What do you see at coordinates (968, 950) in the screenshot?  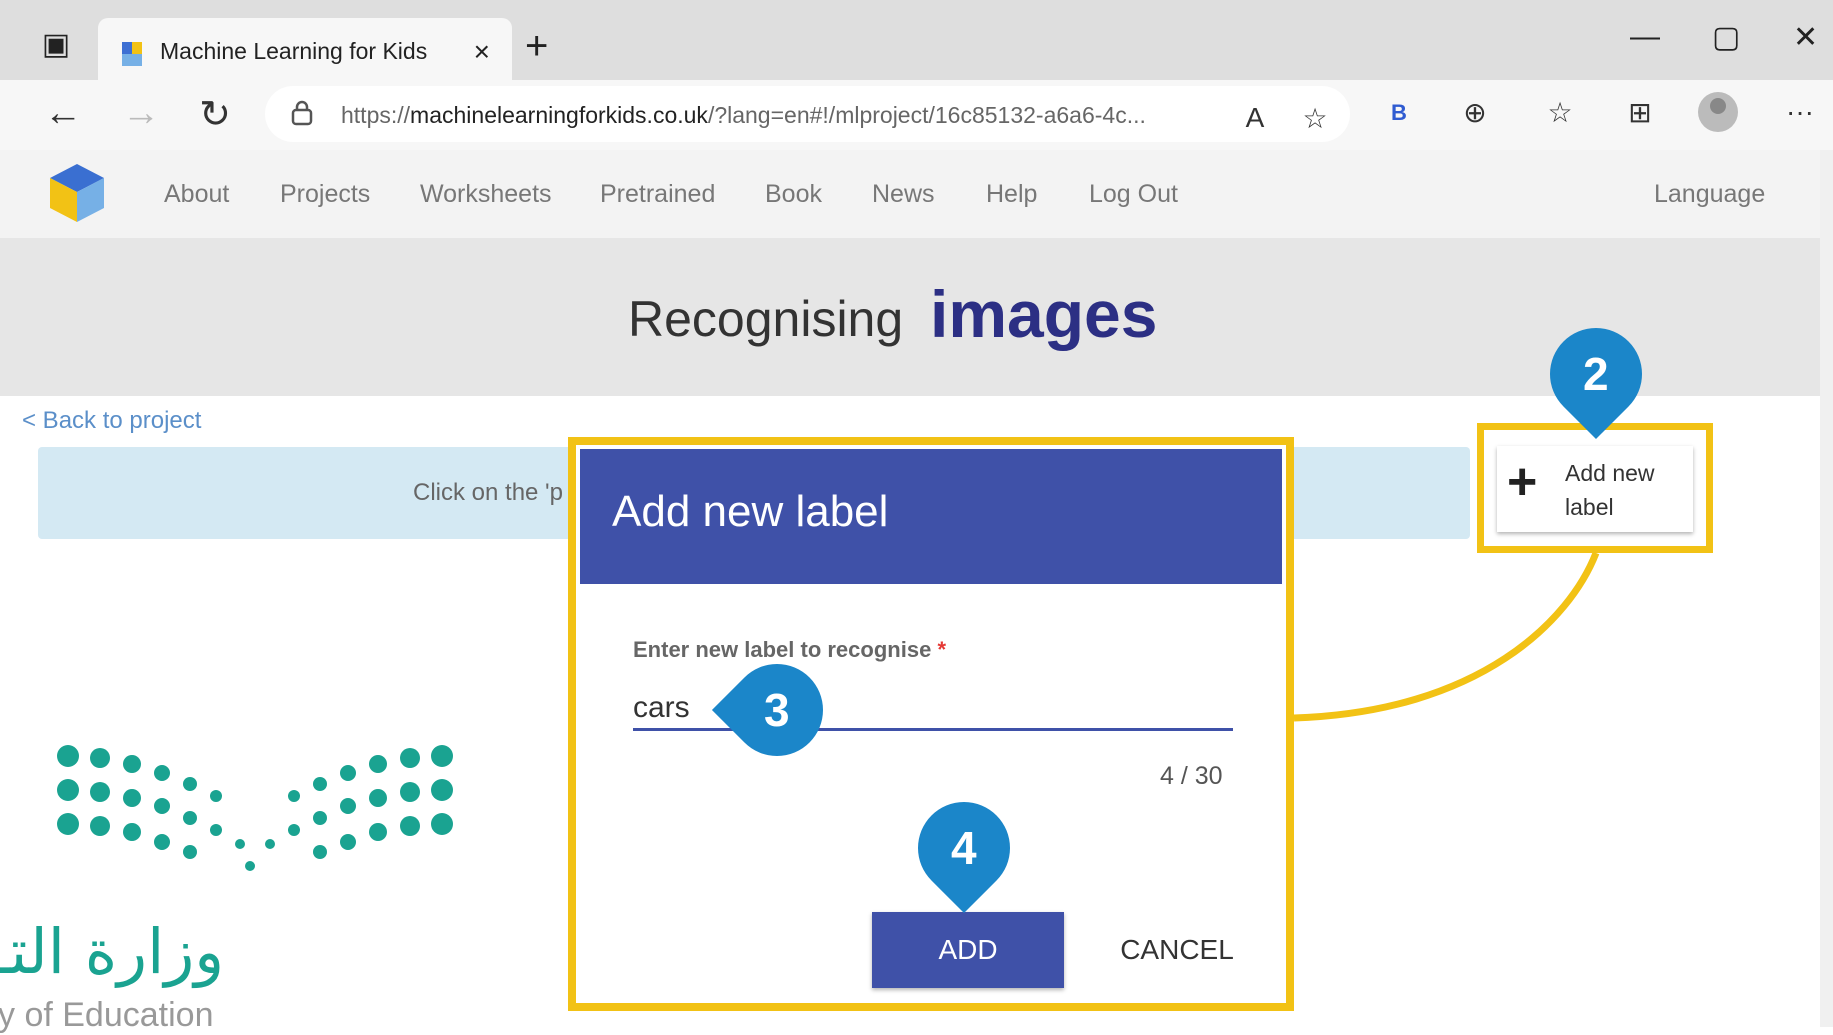 I see `add-button: ADD` at bounding box center [968, 950].